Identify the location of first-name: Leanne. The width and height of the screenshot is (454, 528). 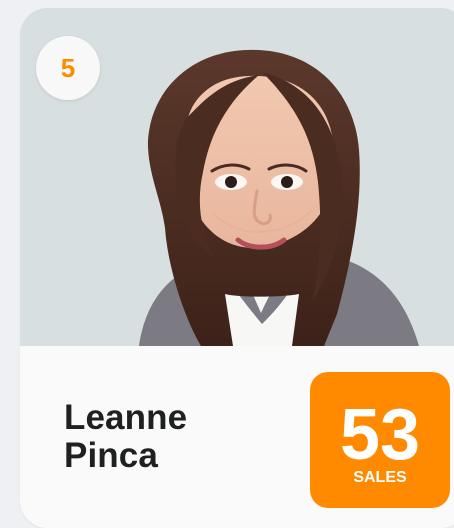
(126, 417).